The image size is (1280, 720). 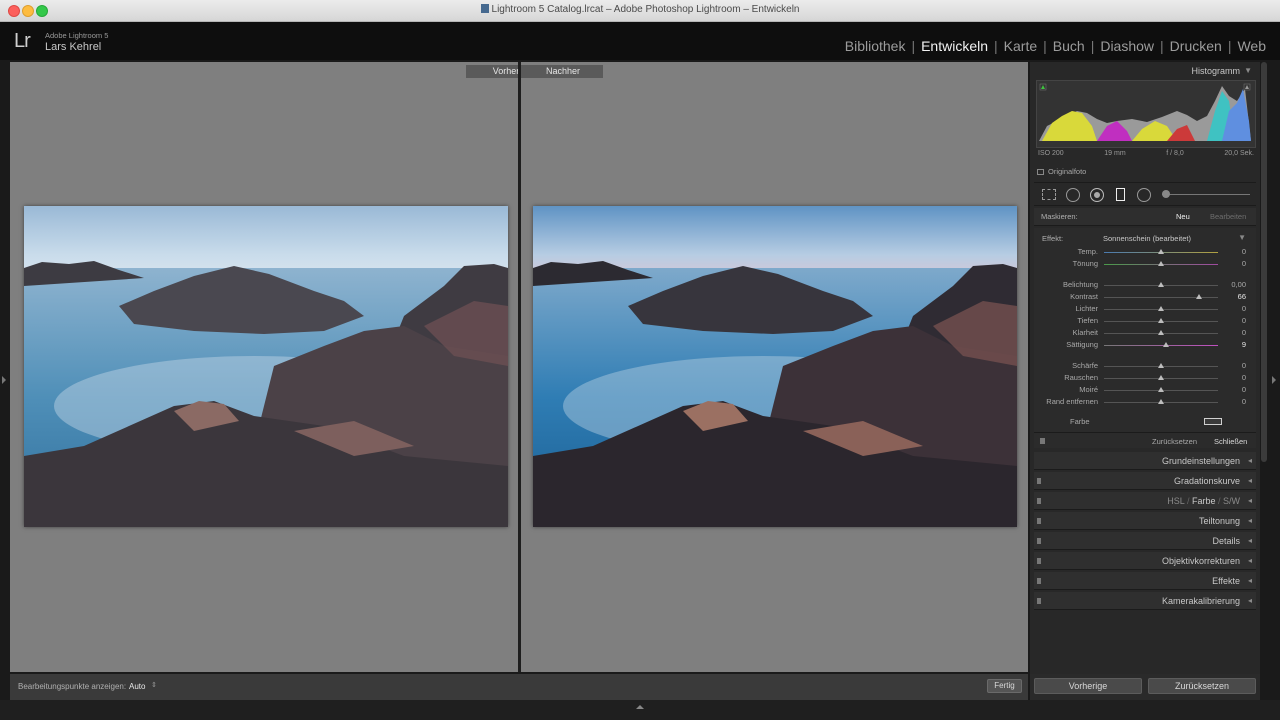 I want to click on original-photo-toggle: Originalfoto, so click(x=1061, y=171).